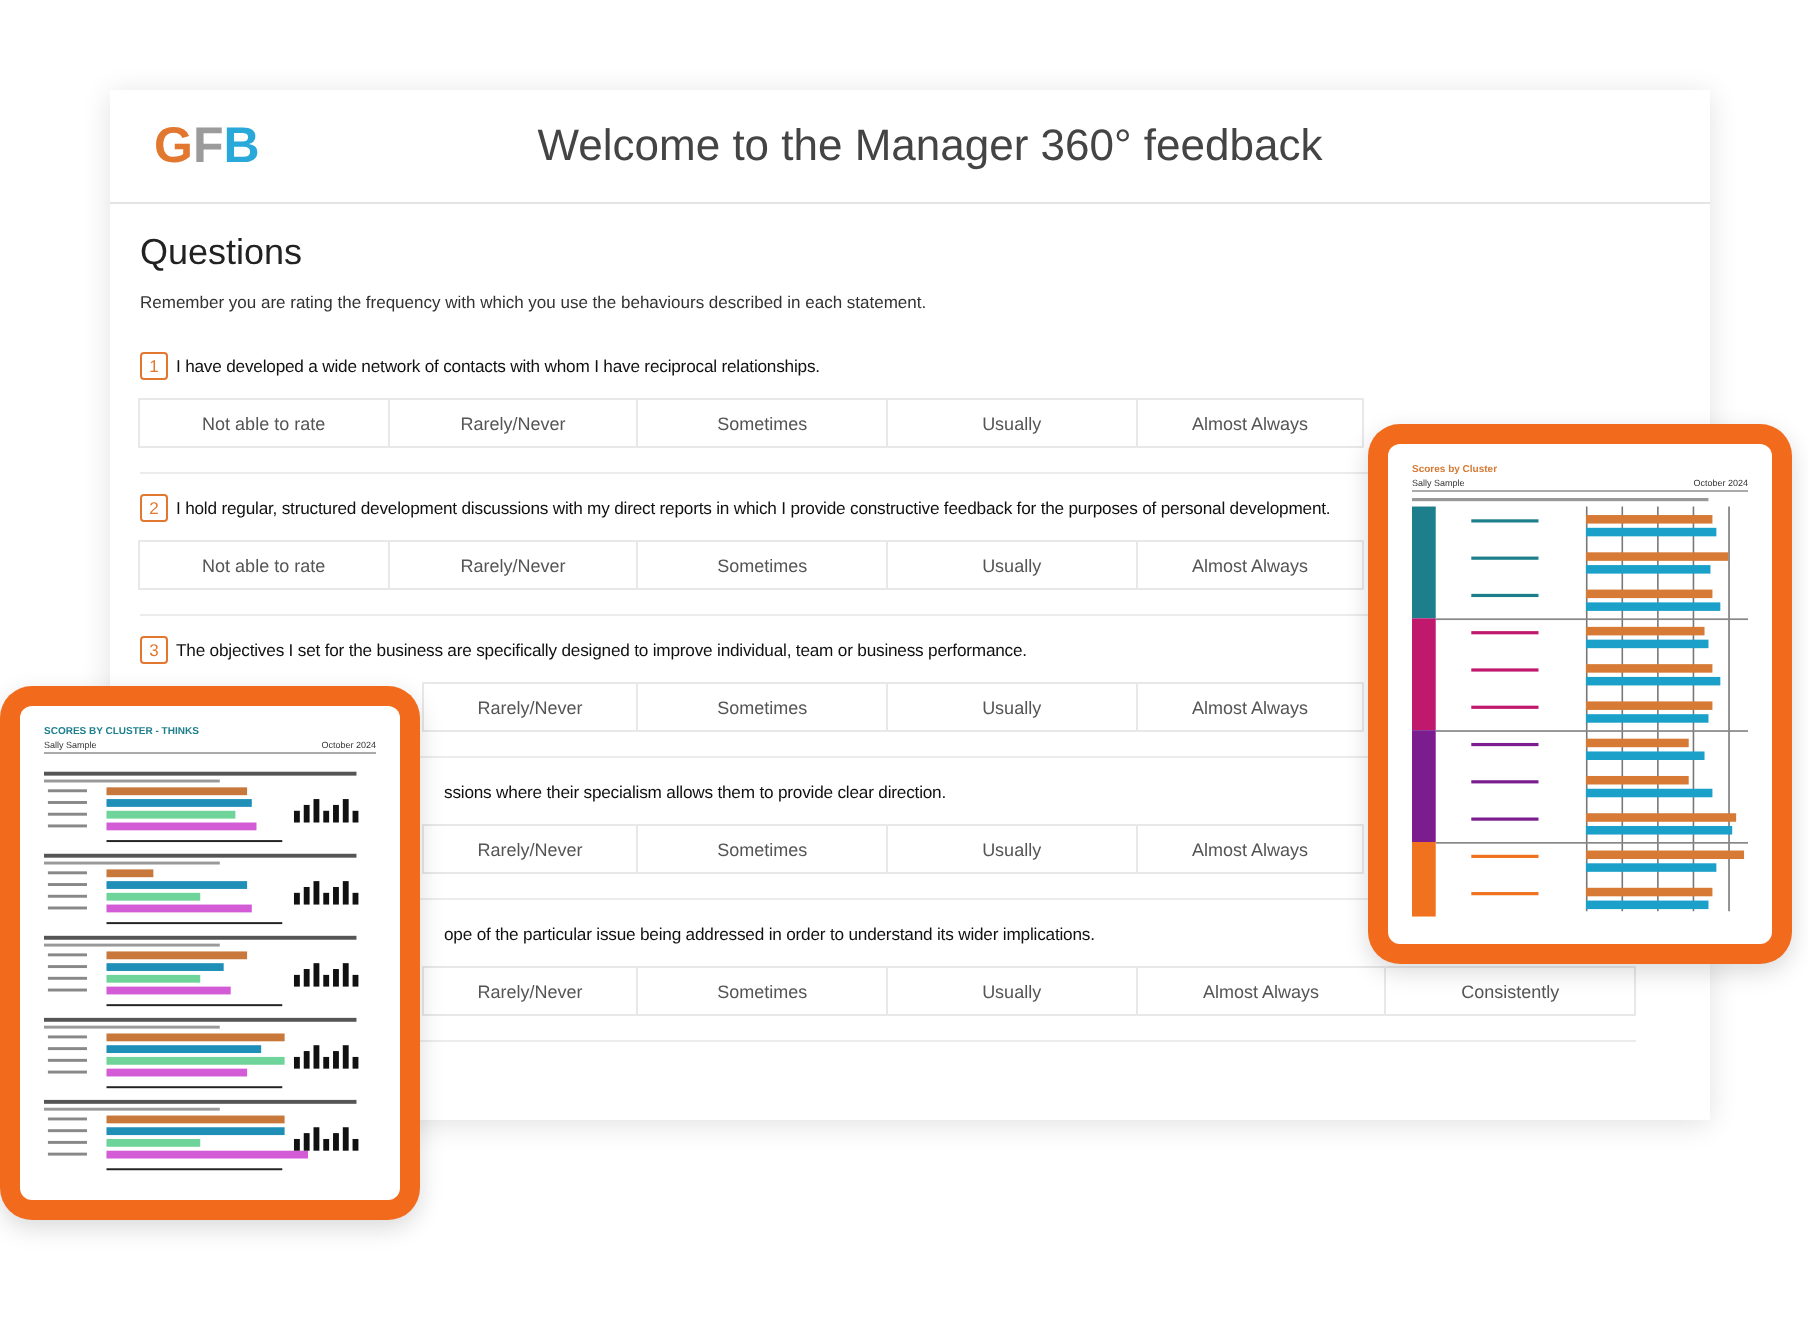  Describe the element at coordinates (753, 508) in the screenshot. I see `question-text: I hold regular, structured development discussions with my direct reports in which I provide constructive feedback for the purposes of personal development.` at that location.